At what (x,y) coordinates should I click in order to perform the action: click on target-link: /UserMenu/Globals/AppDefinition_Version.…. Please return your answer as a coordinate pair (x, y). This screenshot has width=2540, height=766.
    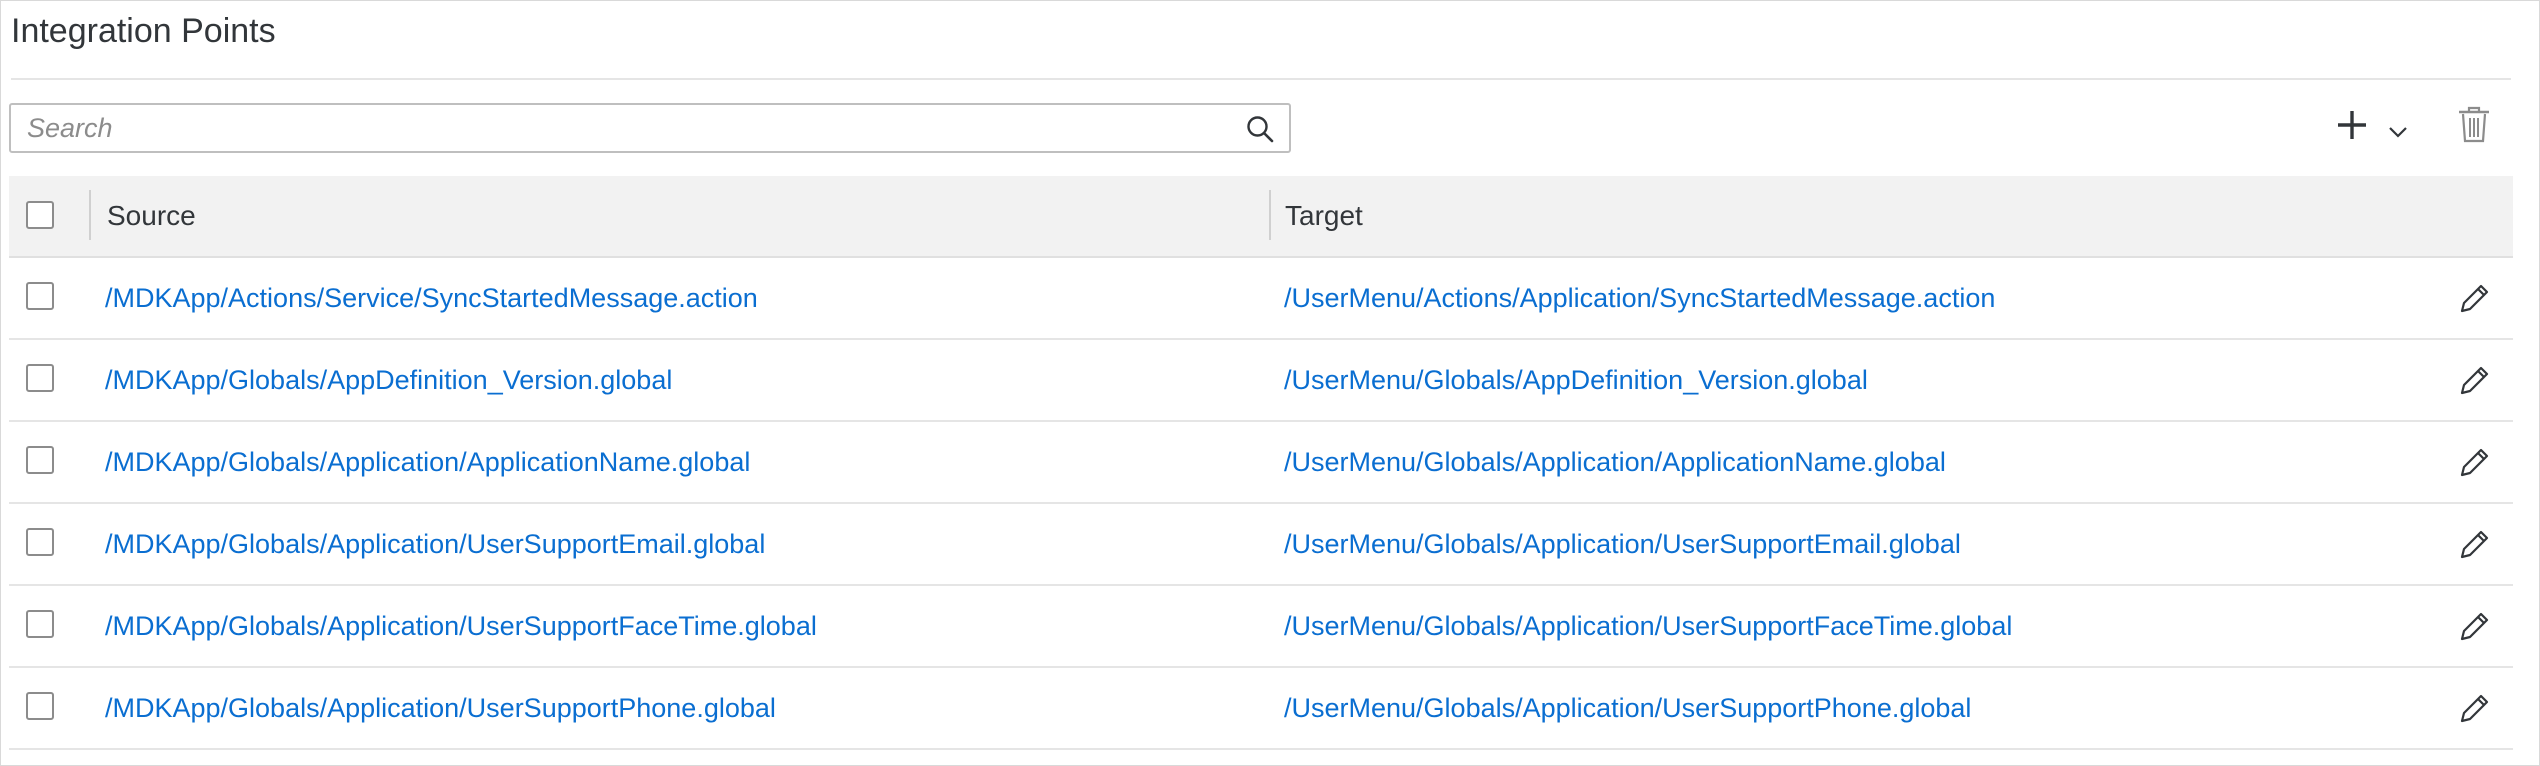
    Looking at the image, I should click on (1576, 380).